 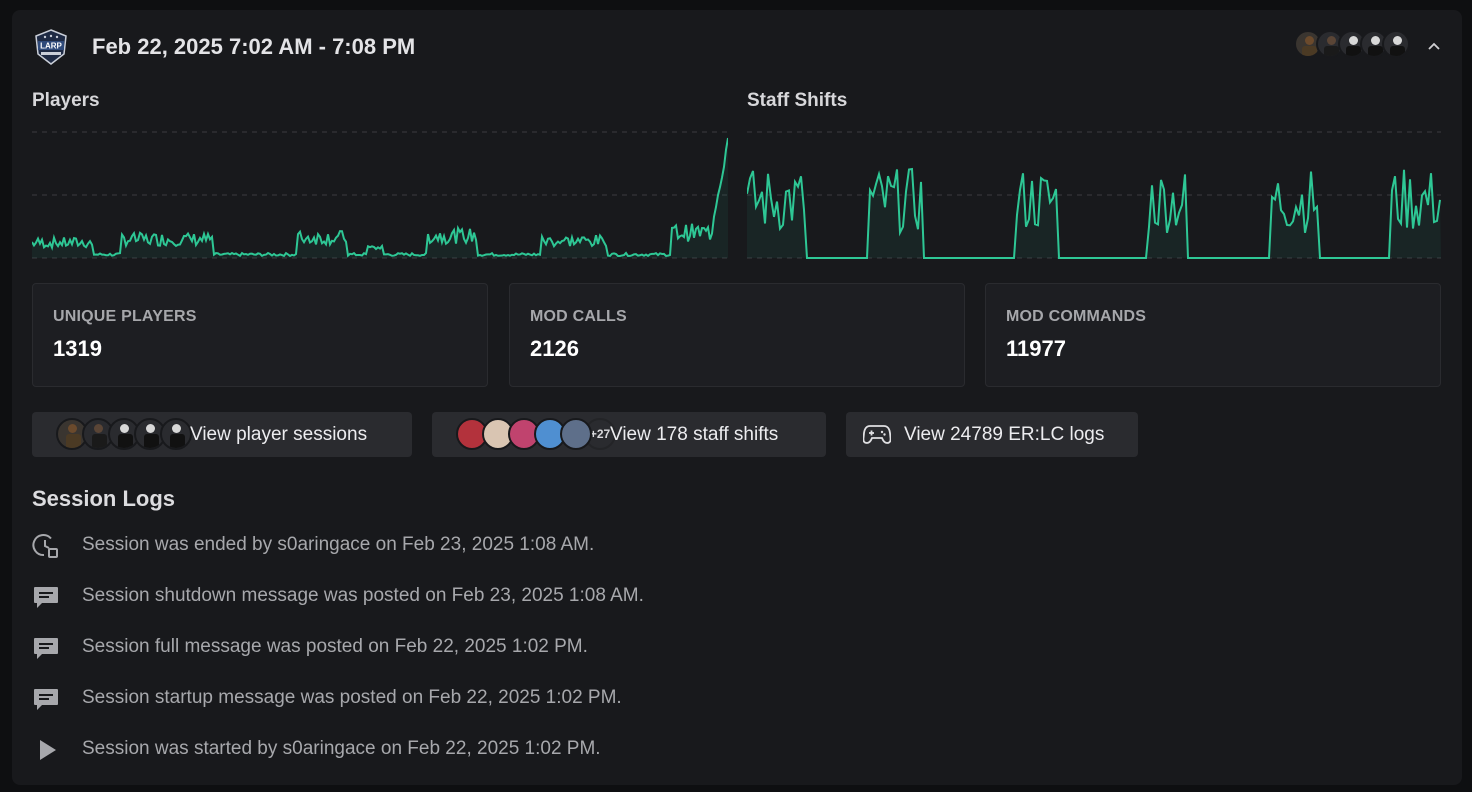 What do you see at coordinates (578, 316) in the screenshot?
I see `stat-label: MOD CALLS` at bounding box center [578, 316].